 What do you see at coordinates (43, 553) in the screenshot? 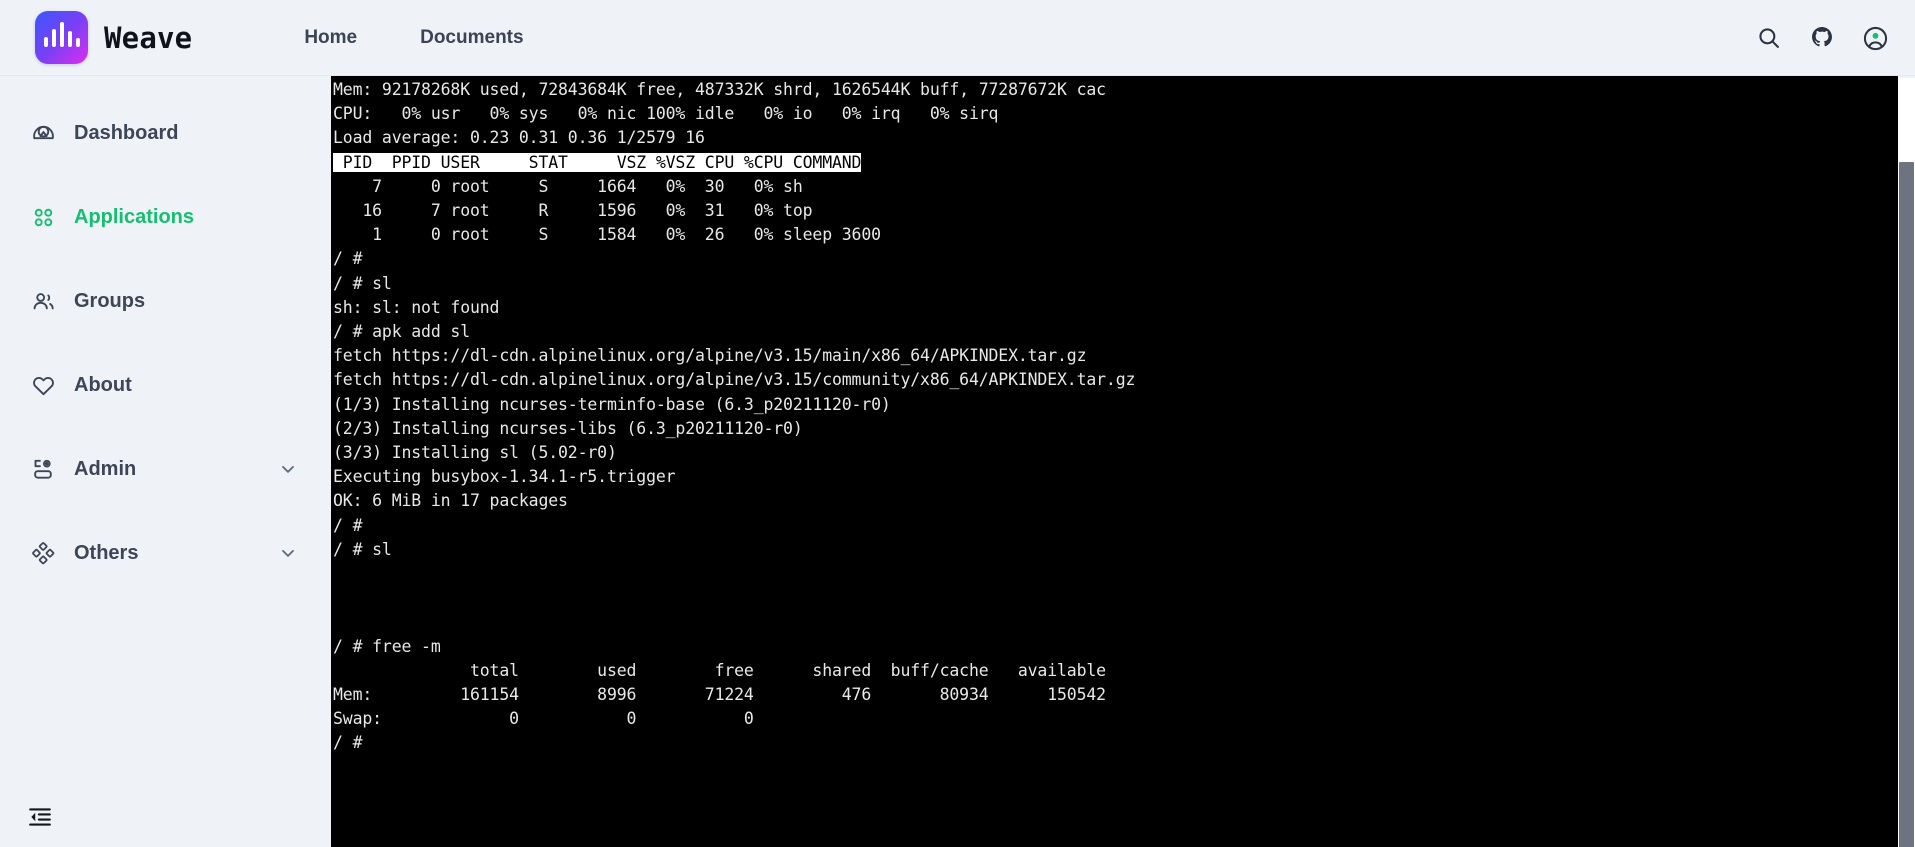
I see `others-icon` at bounding box center [43, 553].